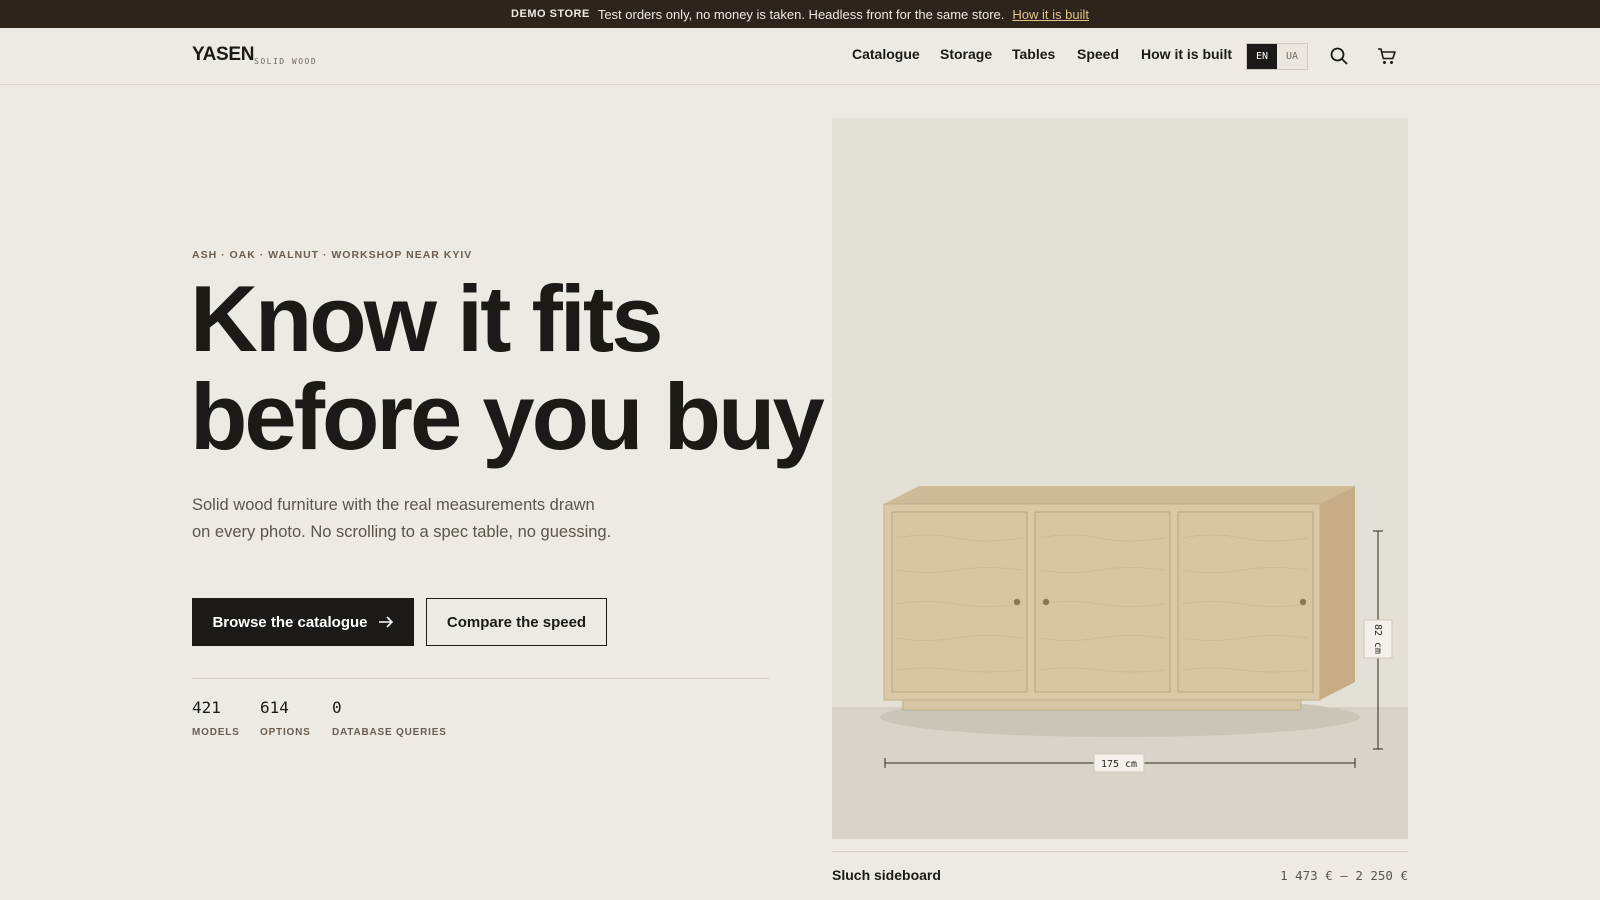 The width and height of the screenshot is (1600, 900). I want to click on browse-catalogue-button: Browse the catalogue, so click(303, 622).